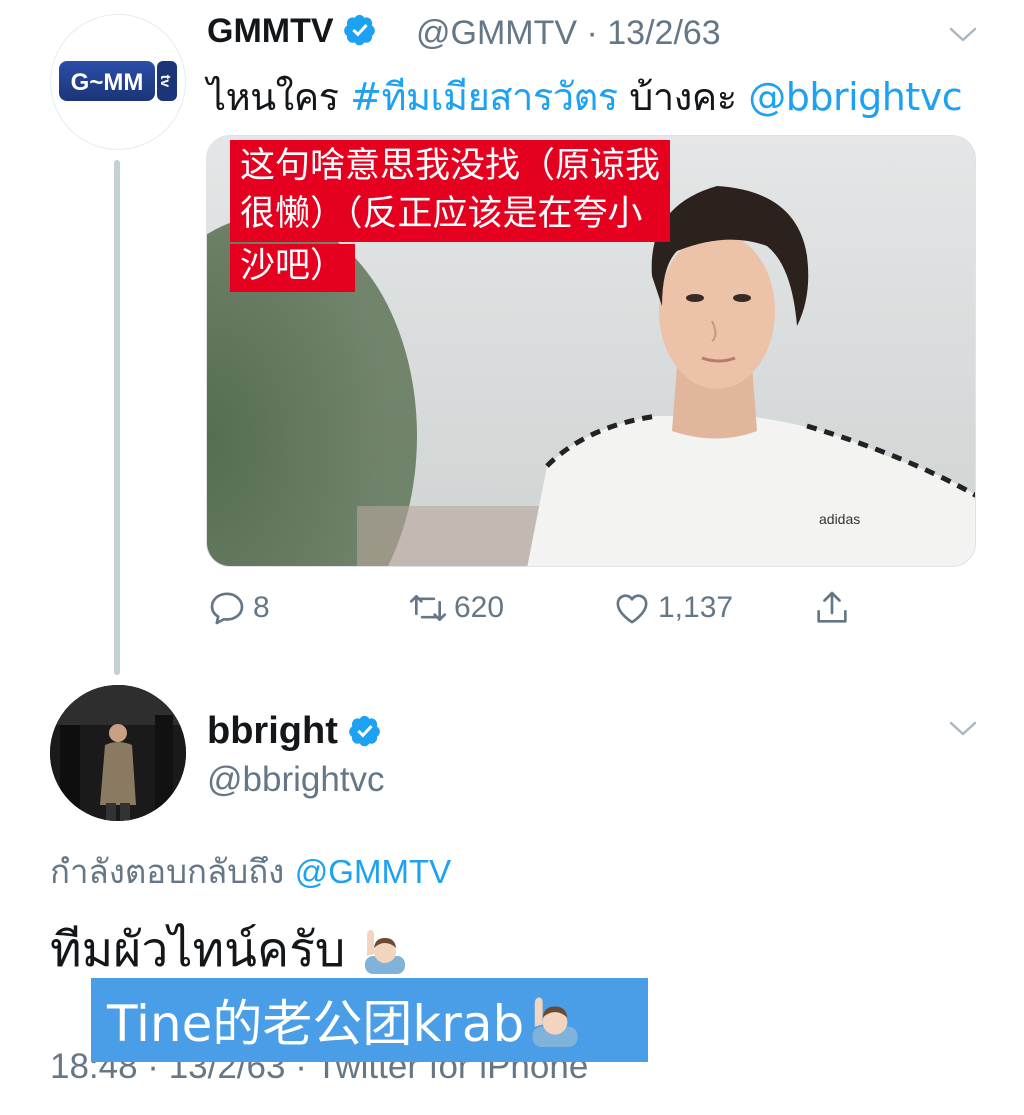 The height and width of the screenshot is (1115, 1024). What do you see at coordinates (832, 607) in the screenshot?
I see `share-icon` at bounding box center [832, 607].